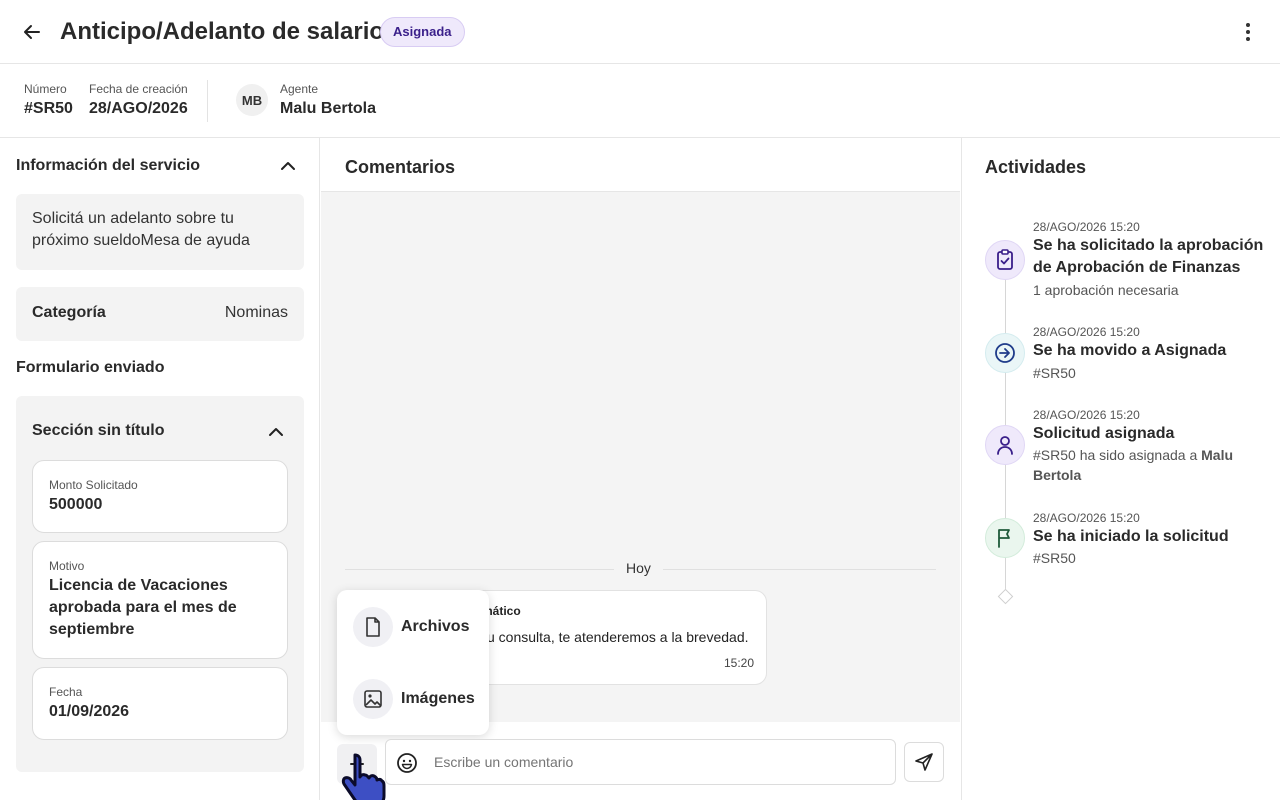  I want to click on clipboard-check-icon, so click(1005, 259).